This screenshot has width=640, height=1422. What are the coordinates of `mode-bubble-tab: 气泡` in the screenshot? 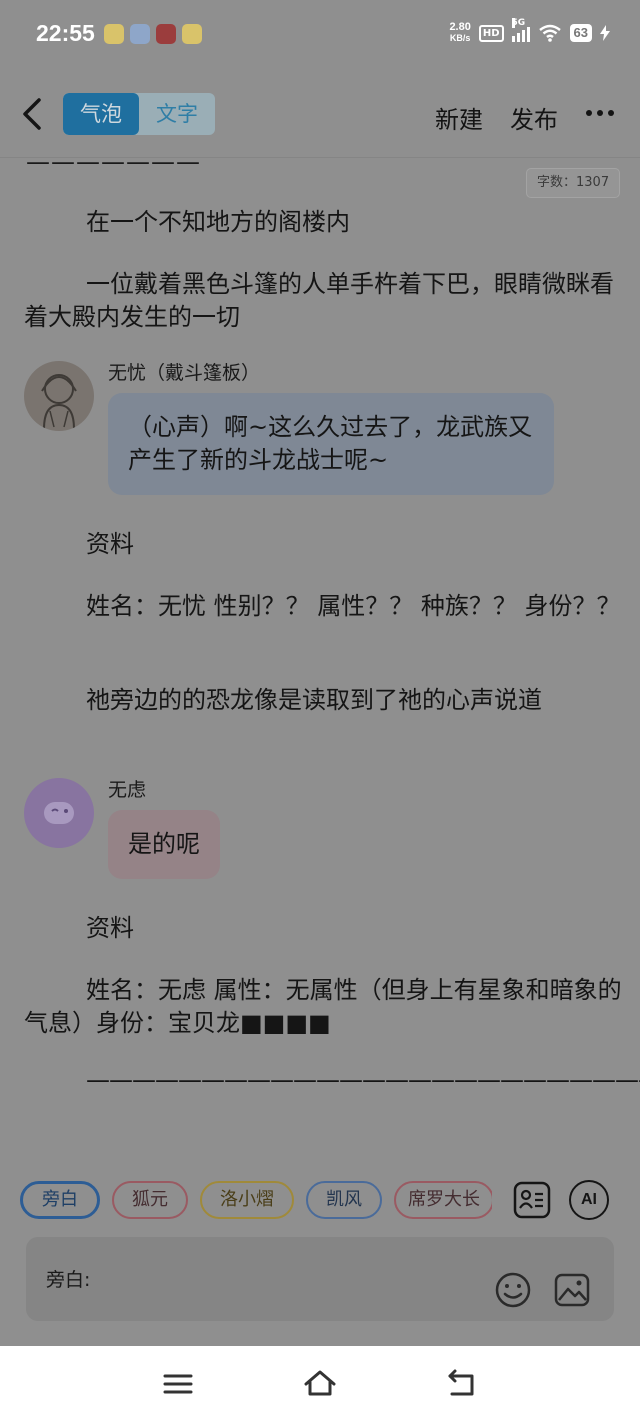 It's located at (101, 114).